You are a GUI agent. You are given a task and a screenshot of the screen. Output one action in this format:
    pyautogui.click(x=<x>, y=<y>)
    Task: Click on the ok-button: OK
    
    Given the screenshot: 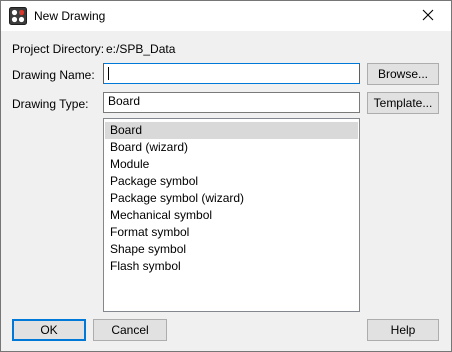 What is the action you would take?
    pyautogui.click(x=49, y=330)
    